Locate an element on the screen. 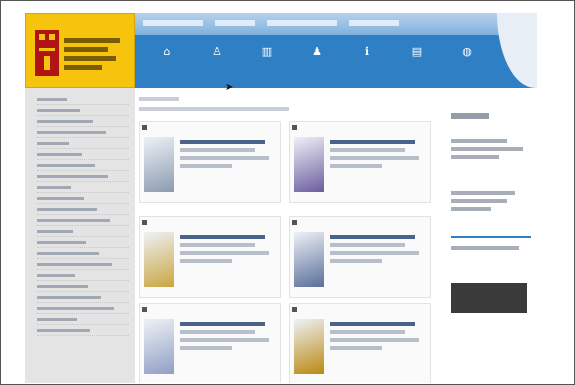 Image resolution: width=575 pixels, height=385 pixels. nav-item: ⌂ is located at coordinates (167, 59).